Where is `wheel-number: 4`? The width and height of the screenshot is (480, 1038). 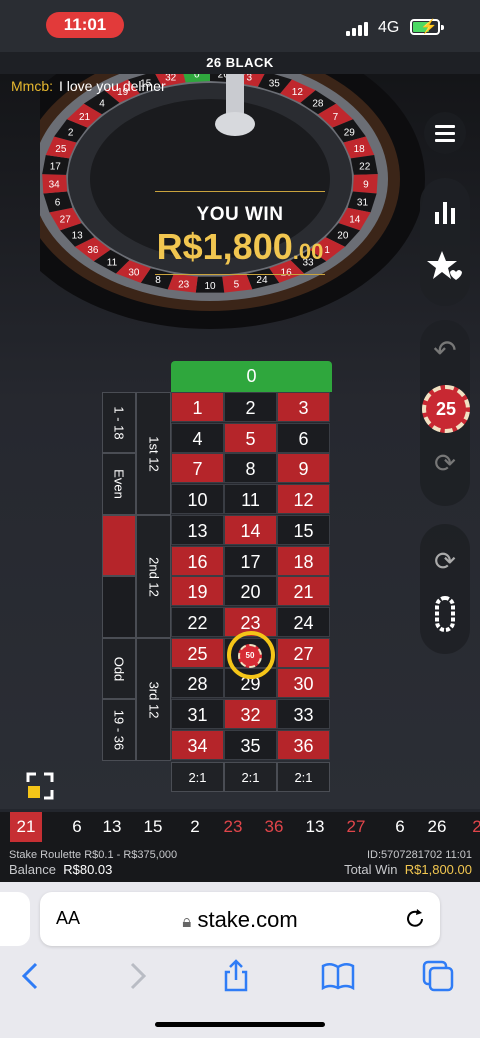 wheel-number: 4 is located at coordinates (102, 103).